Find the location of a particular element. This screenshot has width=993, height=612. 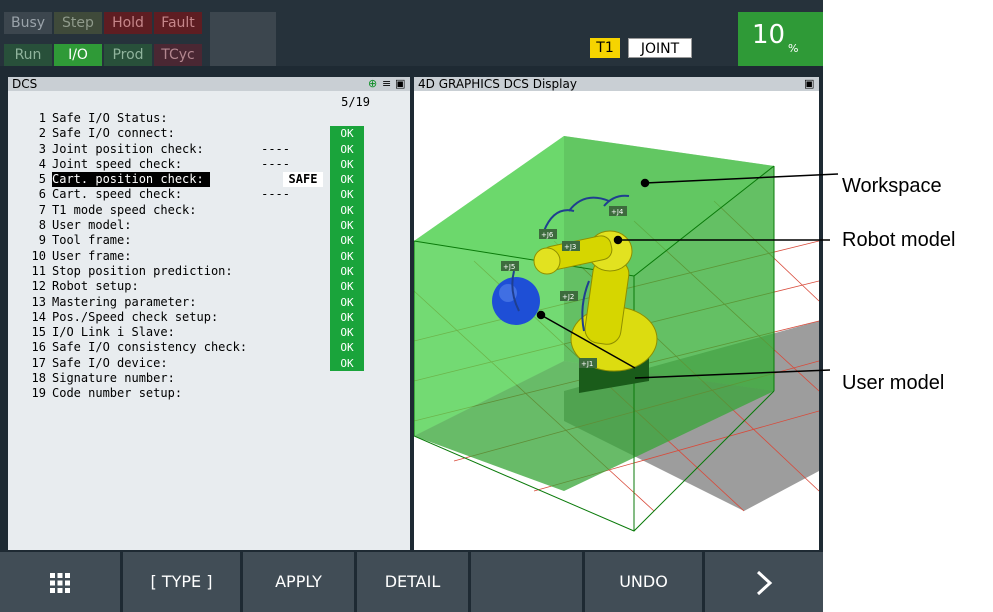

callout-user-model: User model is located at coordinates (893, 383).